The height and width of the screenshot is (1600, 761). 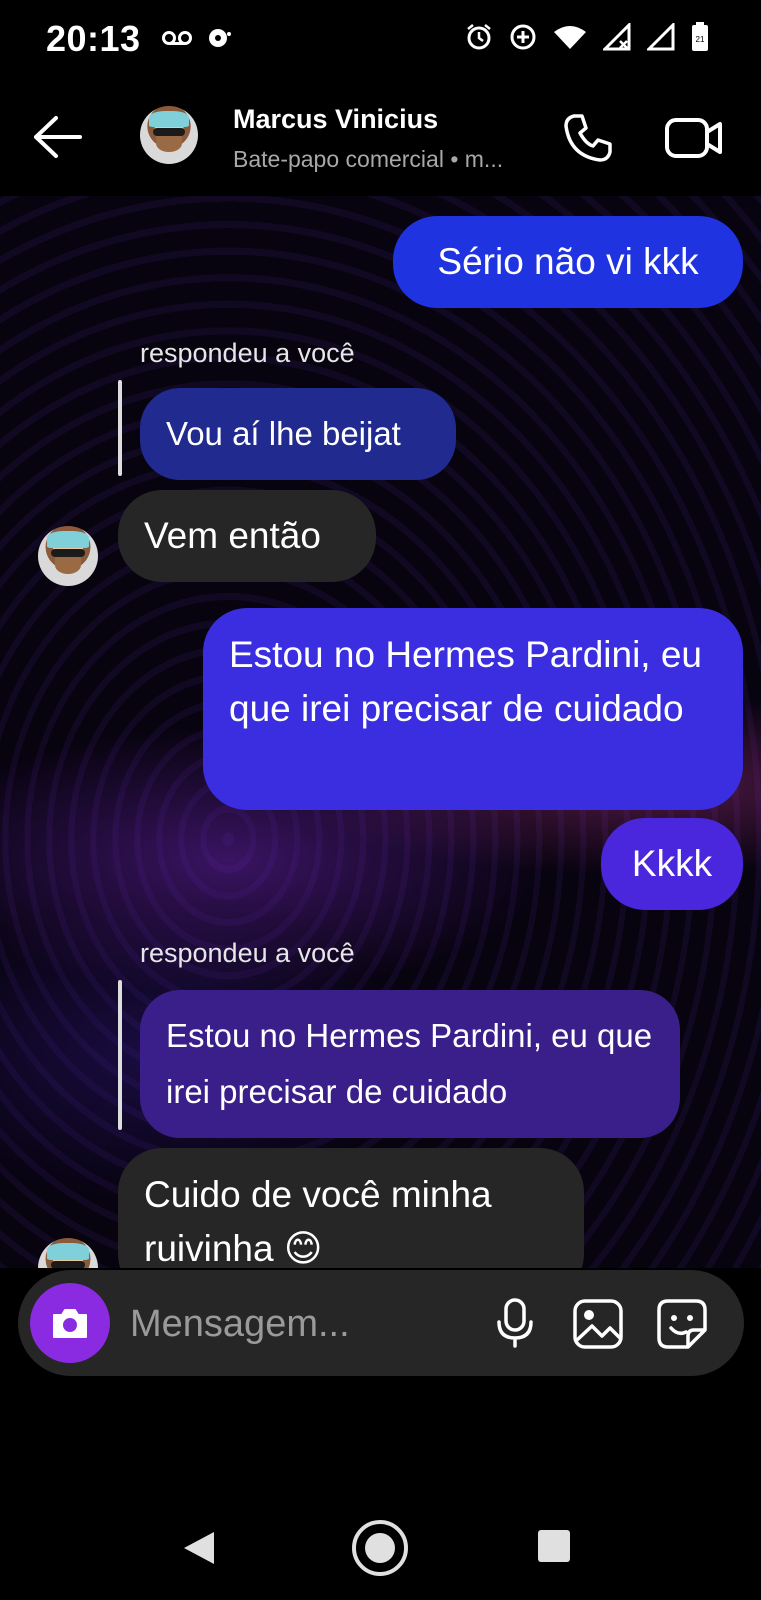 I want to click on microphone-icon, so click(x=515, y=1323).